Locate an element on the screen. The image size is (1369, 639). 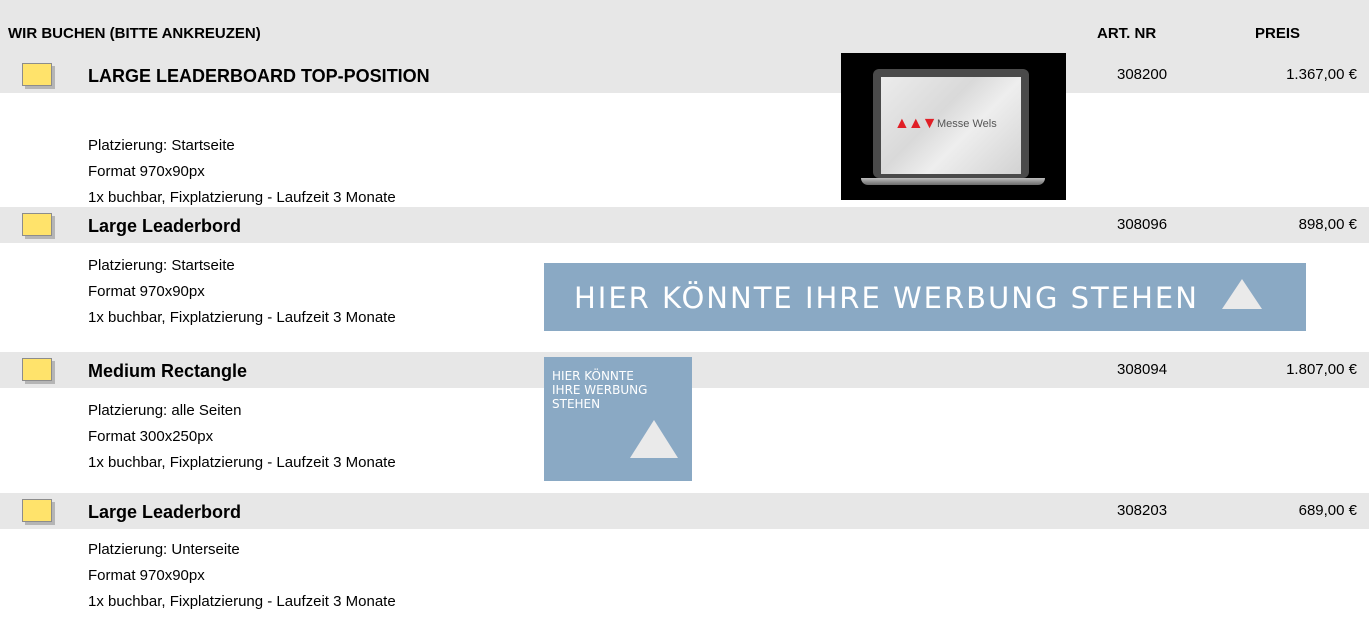
preview-laptop-image: ▲▲▼ Messe Wels is located at coordinates (953, 126).